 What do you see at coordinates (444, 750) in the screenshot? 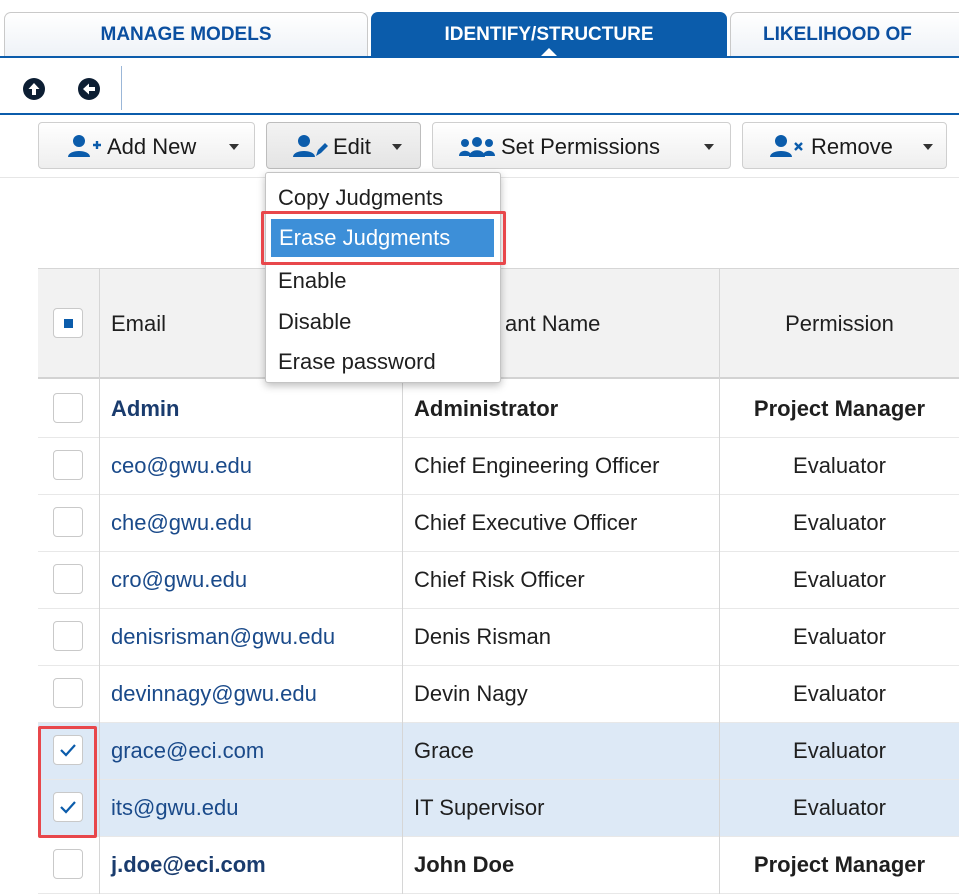
I see `name-cell: Grace` at bounding box center [444, 750].